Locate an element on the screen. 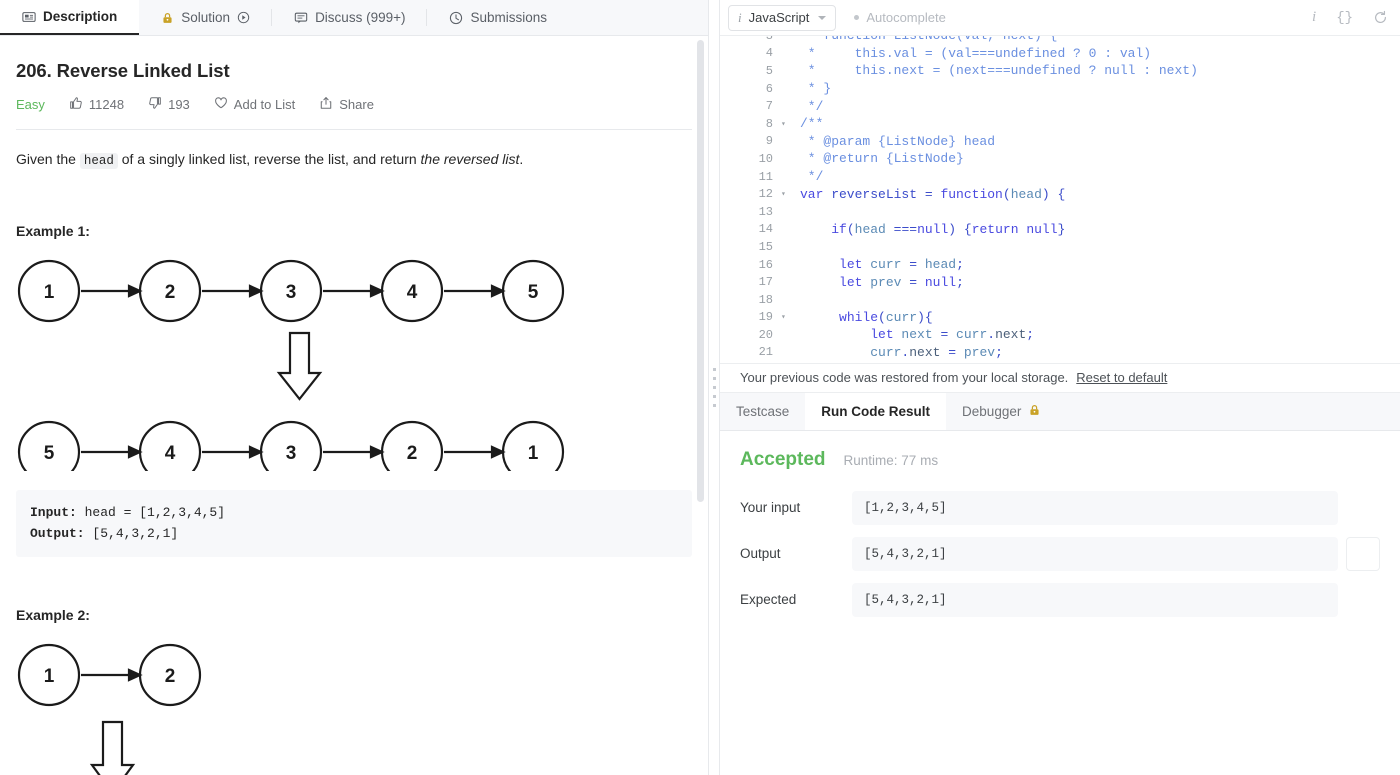 Image resolution: width=1400 pixels, height=775 pixels. thumbs-down-icon is located at coordinates (155, 104).